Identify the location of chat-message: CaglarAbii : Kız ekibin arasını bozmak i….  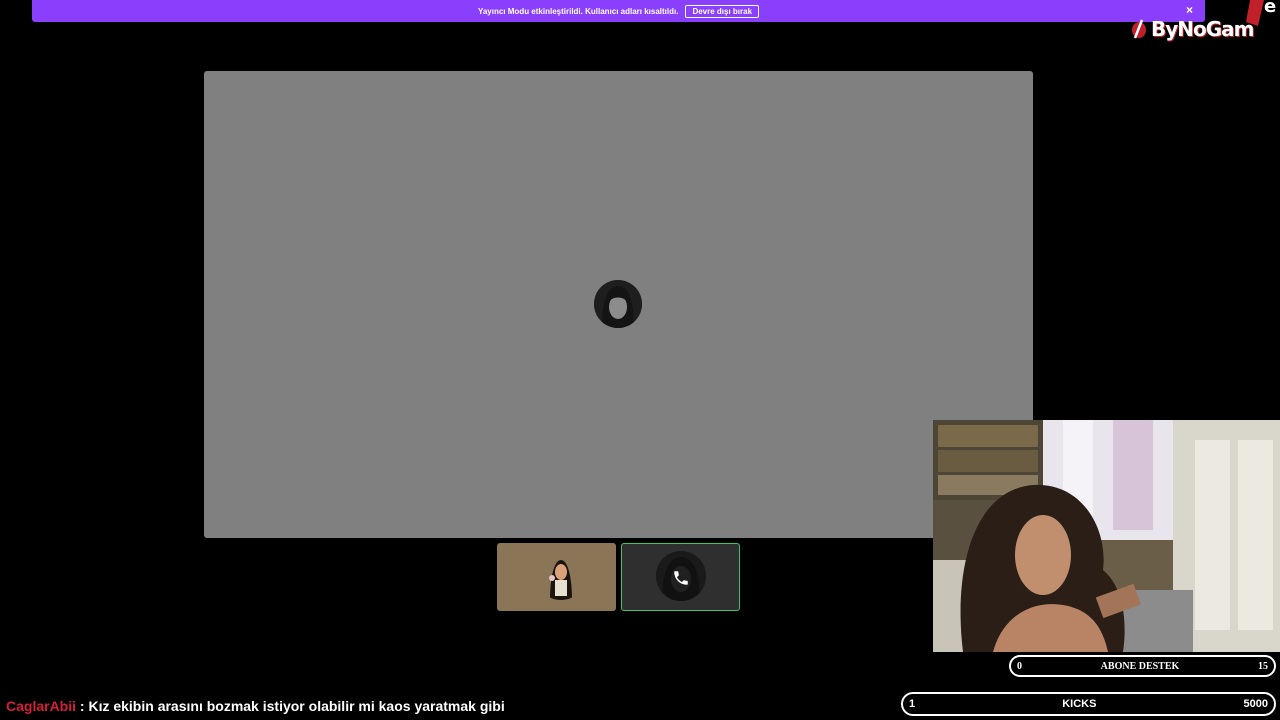
(255, 706).